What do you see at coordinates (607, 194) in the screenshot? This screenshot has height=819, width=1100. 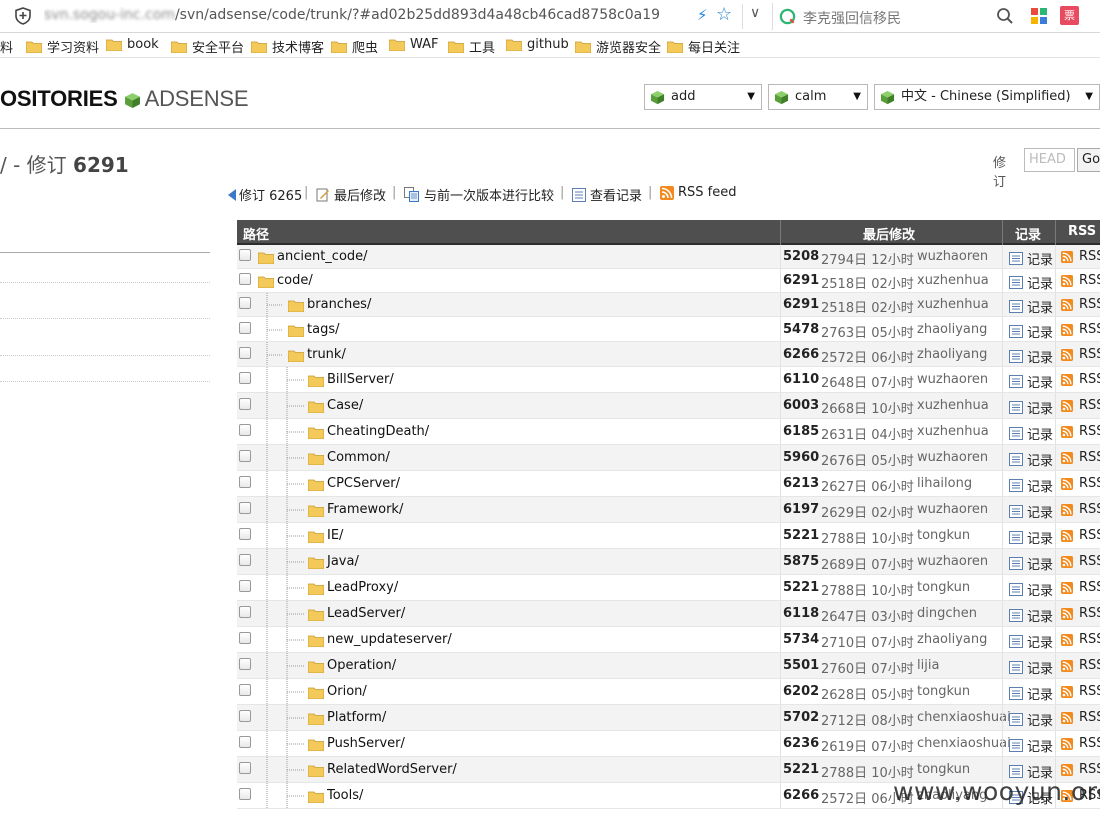 I see `view-log-link: 查看记录` at bounding box center [607, 194].